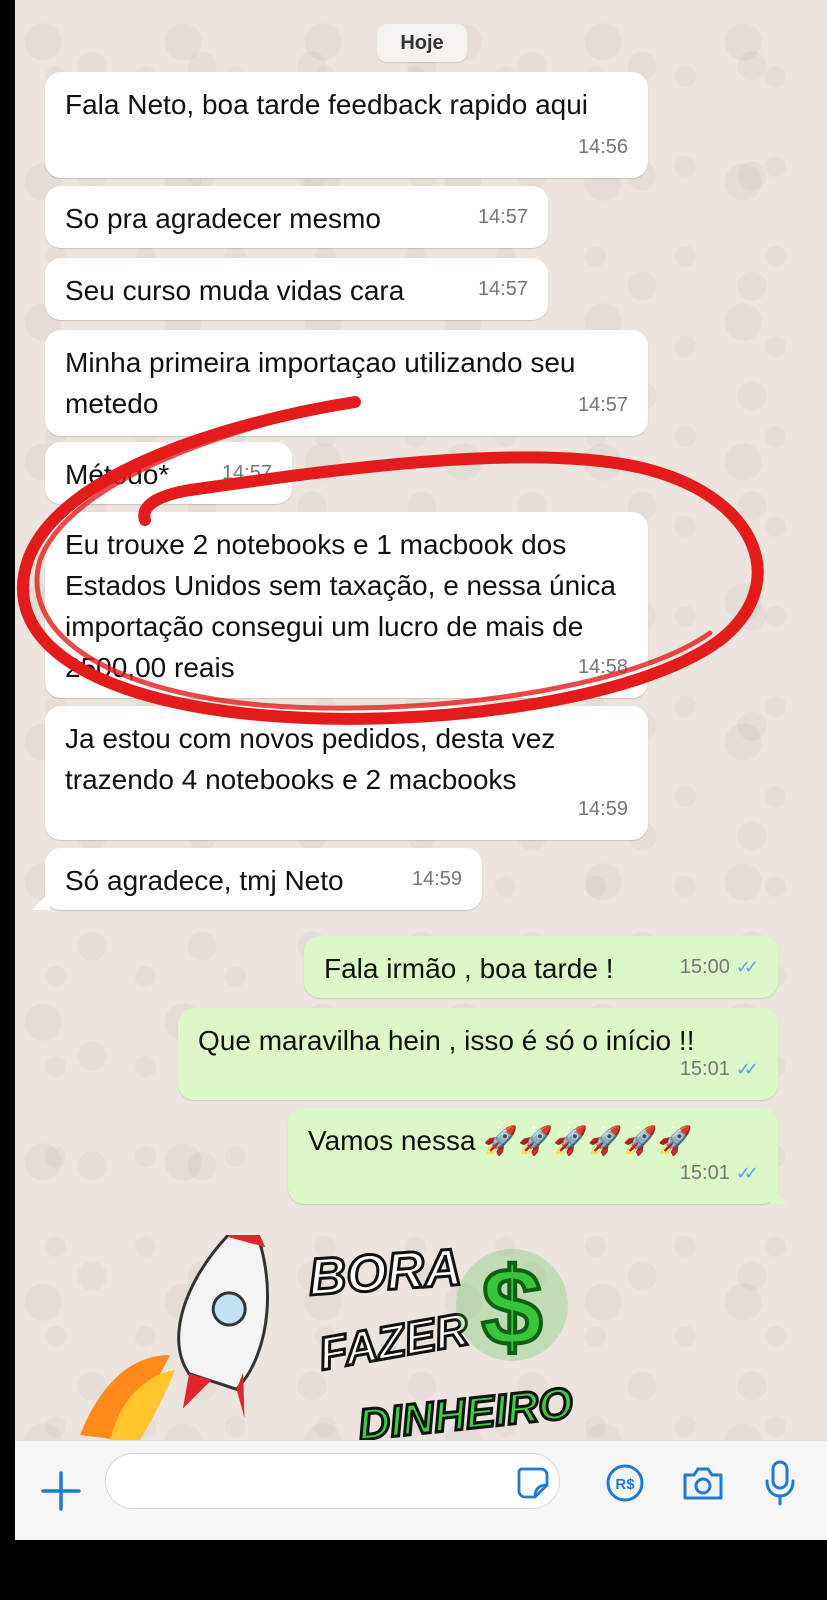 Image resolution: width=827 pixels, height=1600 pixels. Describe the element at coordinates (332, 1481) in the screenshot. I see `message-input` at that location.